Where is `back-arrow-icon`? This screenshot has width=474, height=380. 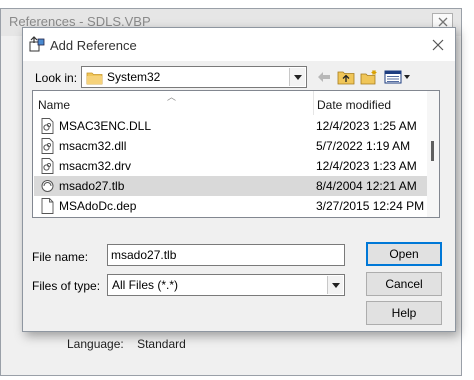
back-arrow-icon is located at coordinates (324, 77).